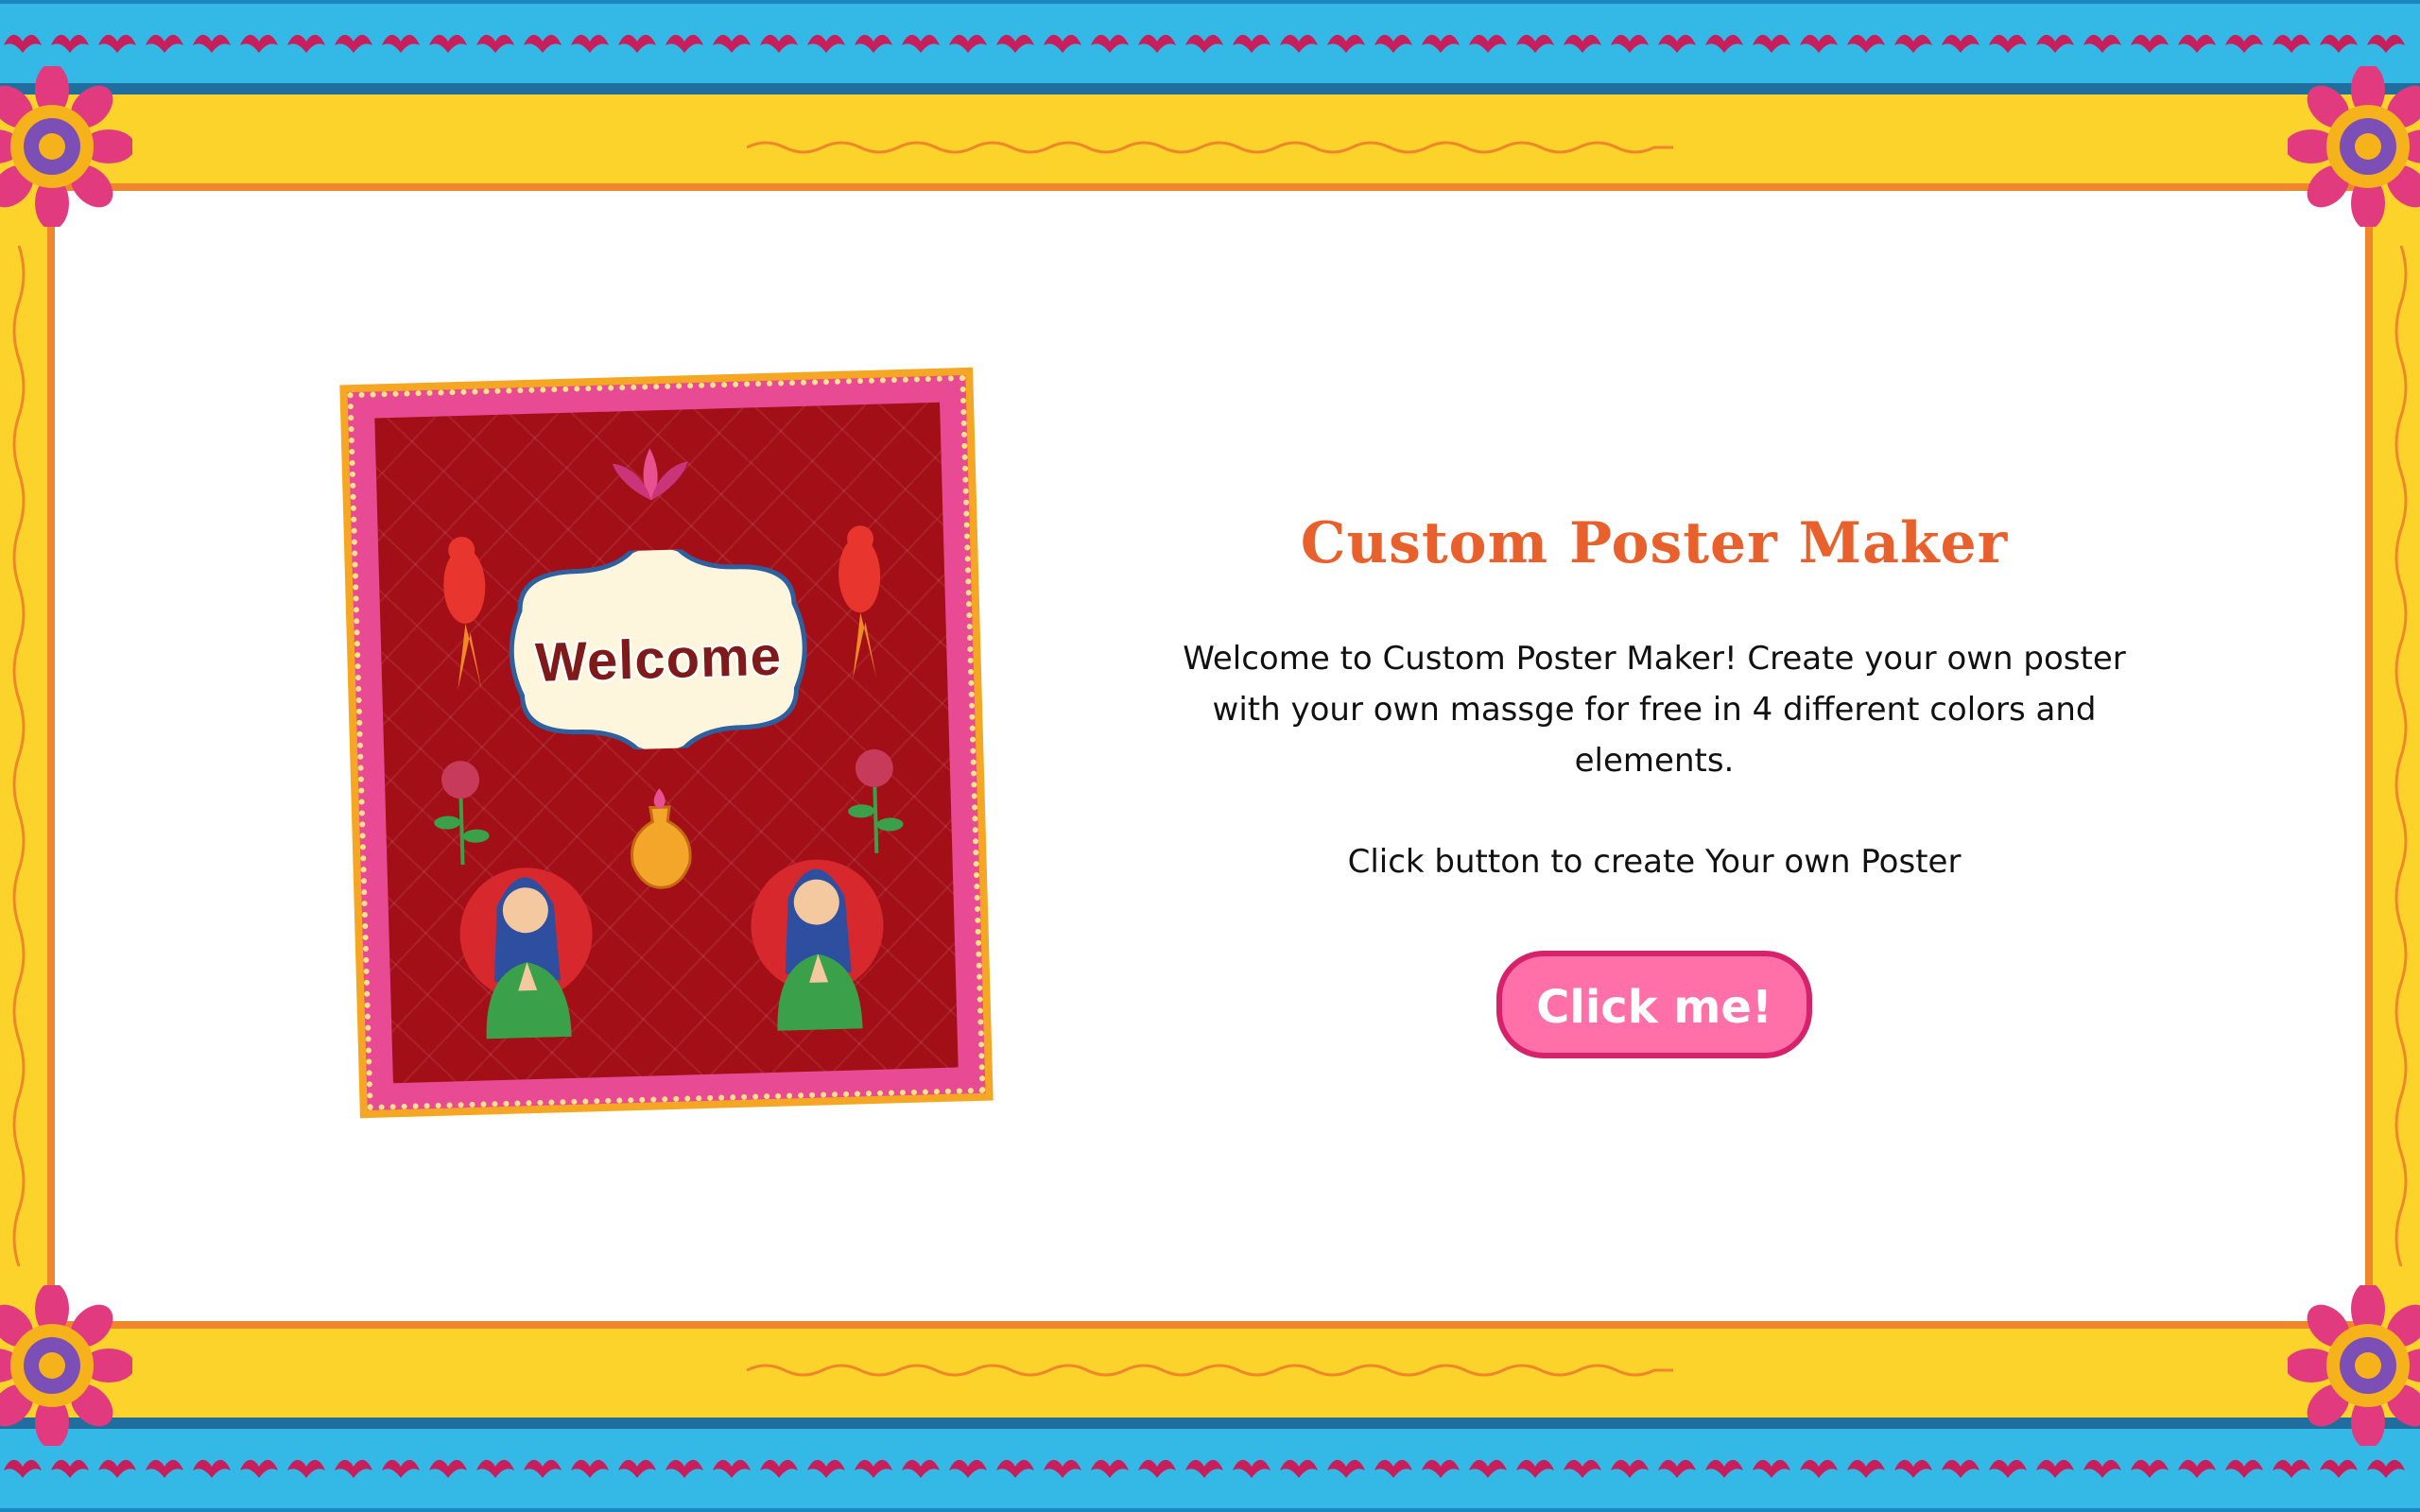 This screenshot has width=2420, height=1512. I want to click on cta-instruction-text: Click button to create Your own Poster, so click(1654, 862).